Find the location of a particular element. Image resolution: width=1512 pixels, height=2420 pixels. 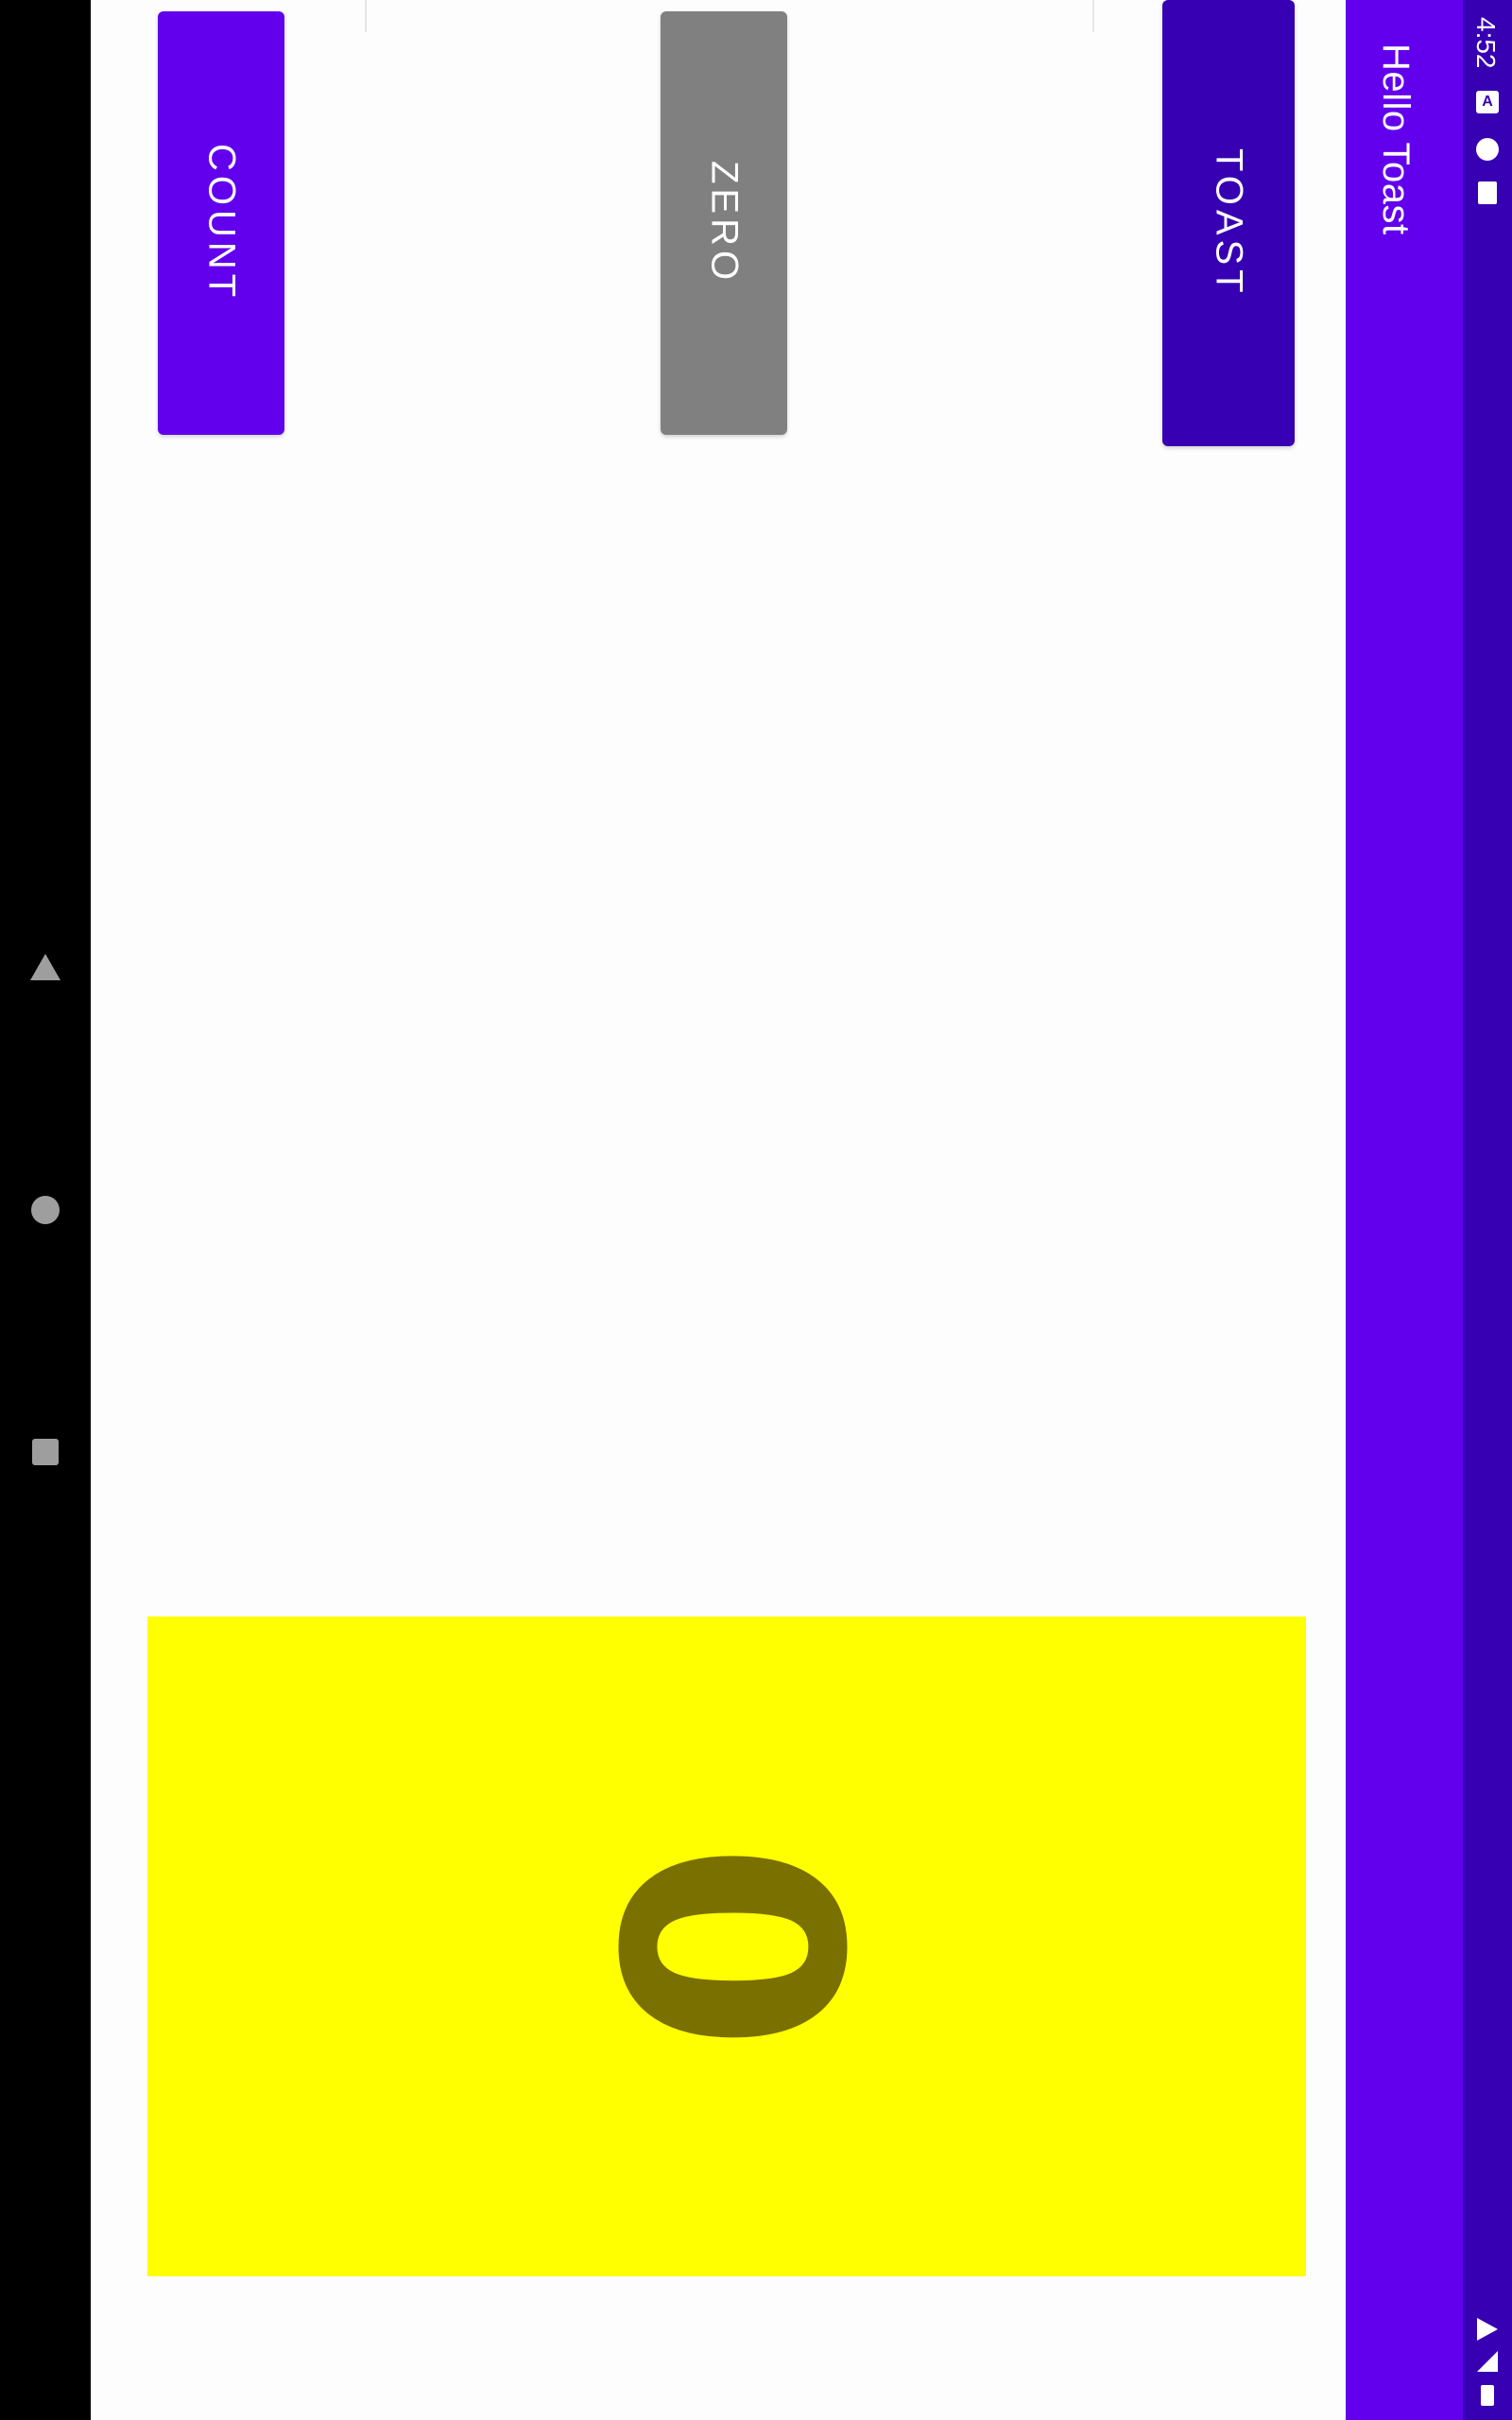

wifi-icon is located at coordinates (1487, 2329).